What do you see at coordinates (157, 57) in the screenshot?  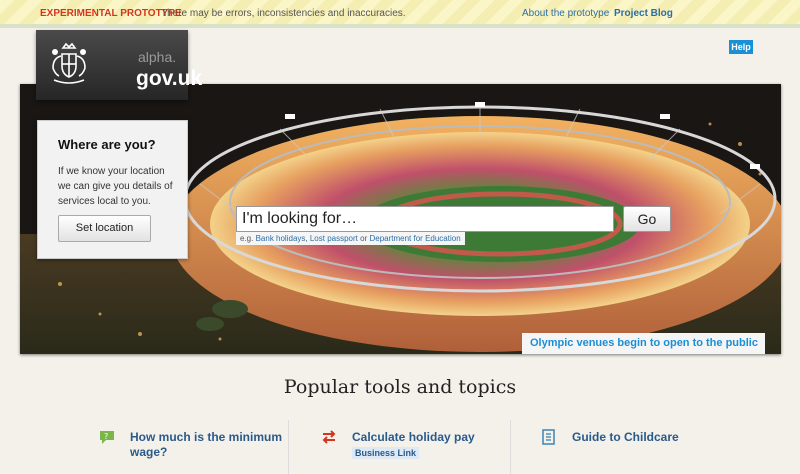 I see `alpha-label: alpha.` at bounding box center [157, 57].